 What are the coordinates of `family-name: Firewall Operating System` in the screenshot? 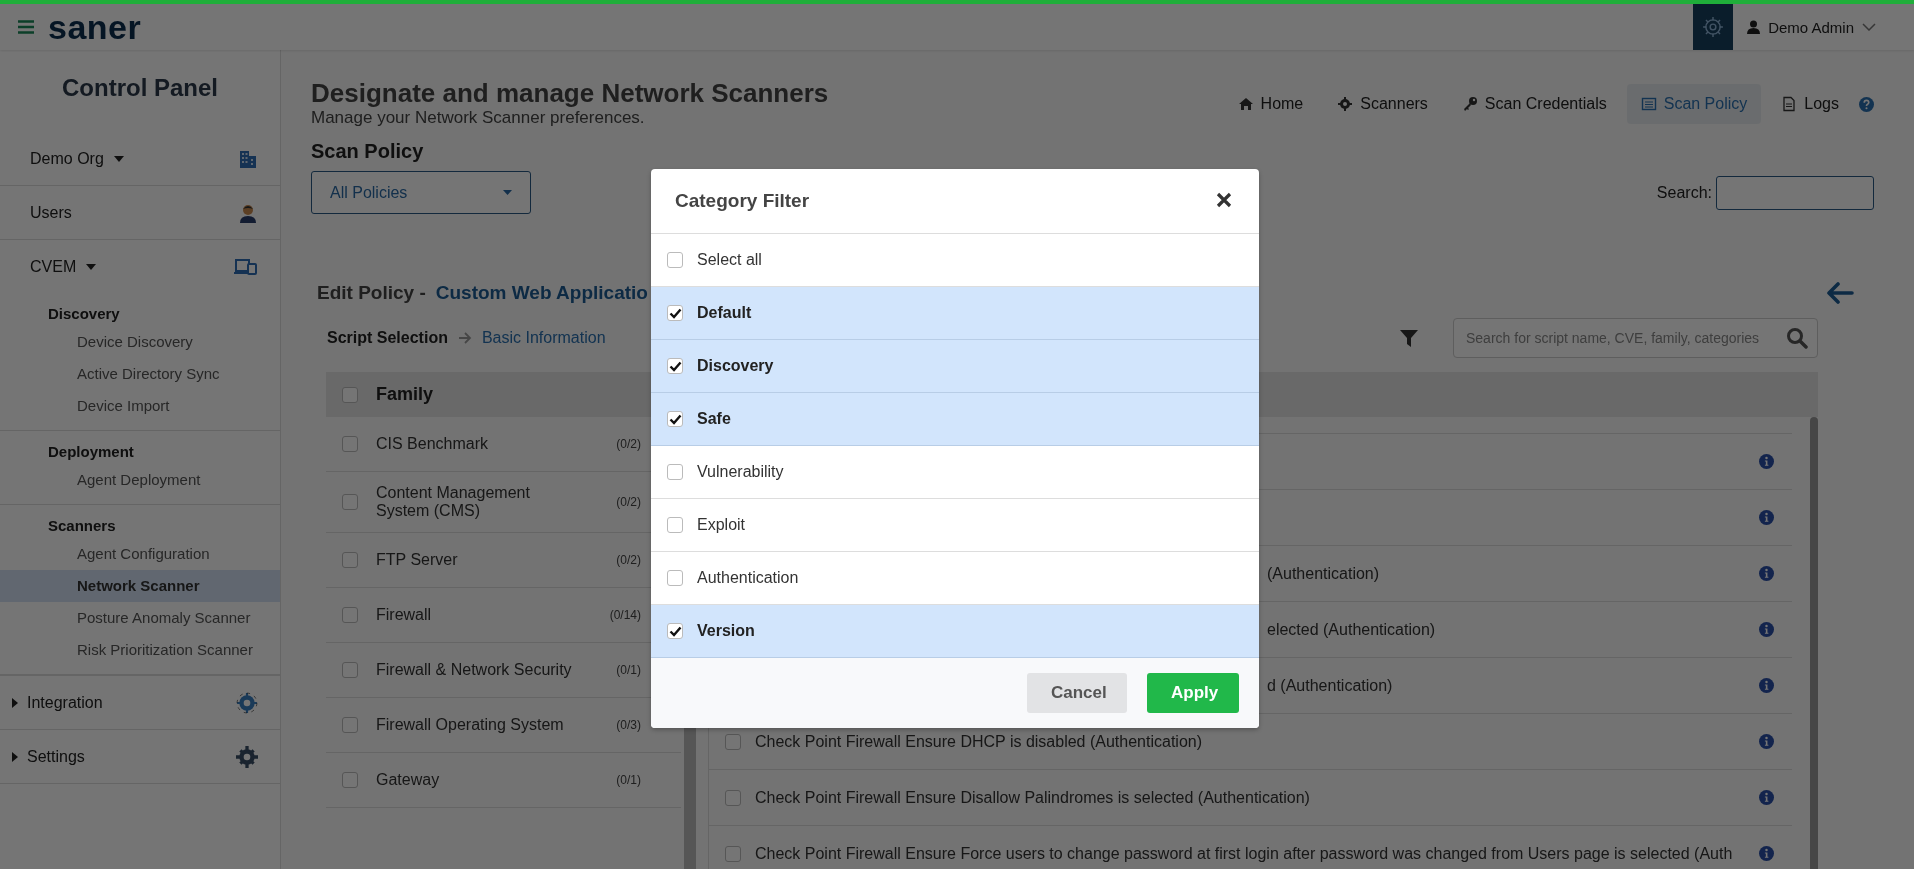 It's located at (470, 725).